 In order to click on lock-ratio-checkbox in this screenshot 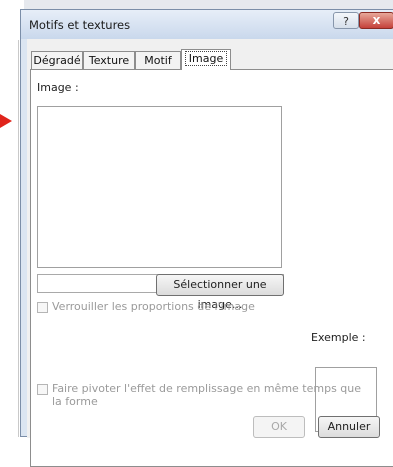, I will do `click(42, 307)`.